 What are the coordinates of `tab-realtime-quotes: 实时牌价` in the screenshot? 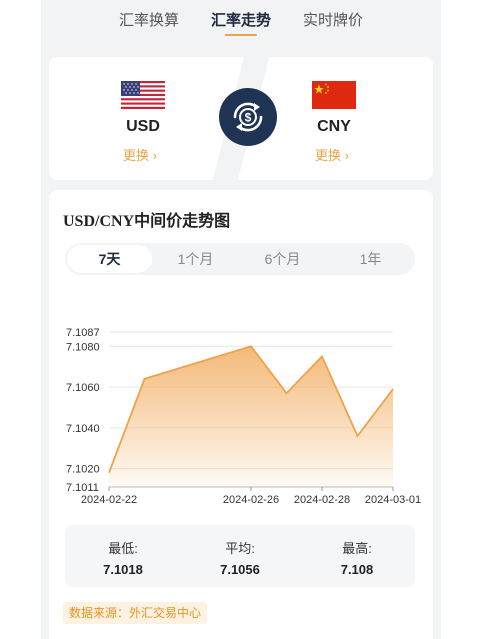 It's located at (333, 19).